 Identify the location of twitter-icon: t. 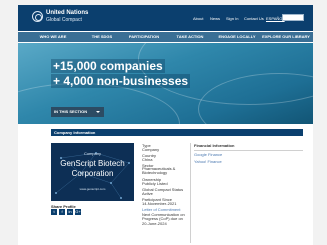
(54, 212).